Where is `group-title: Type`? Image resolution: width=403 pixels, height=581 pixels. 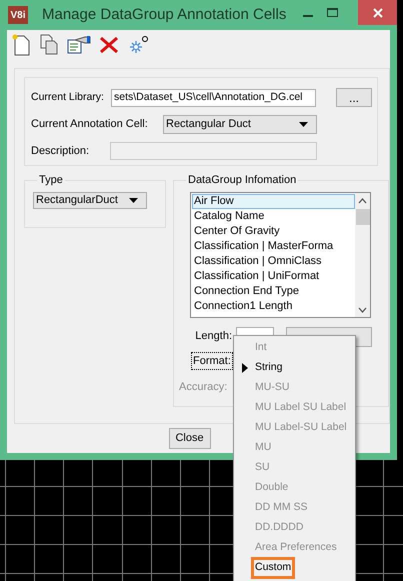
group-title: Type is located at coordinates (51, 180).